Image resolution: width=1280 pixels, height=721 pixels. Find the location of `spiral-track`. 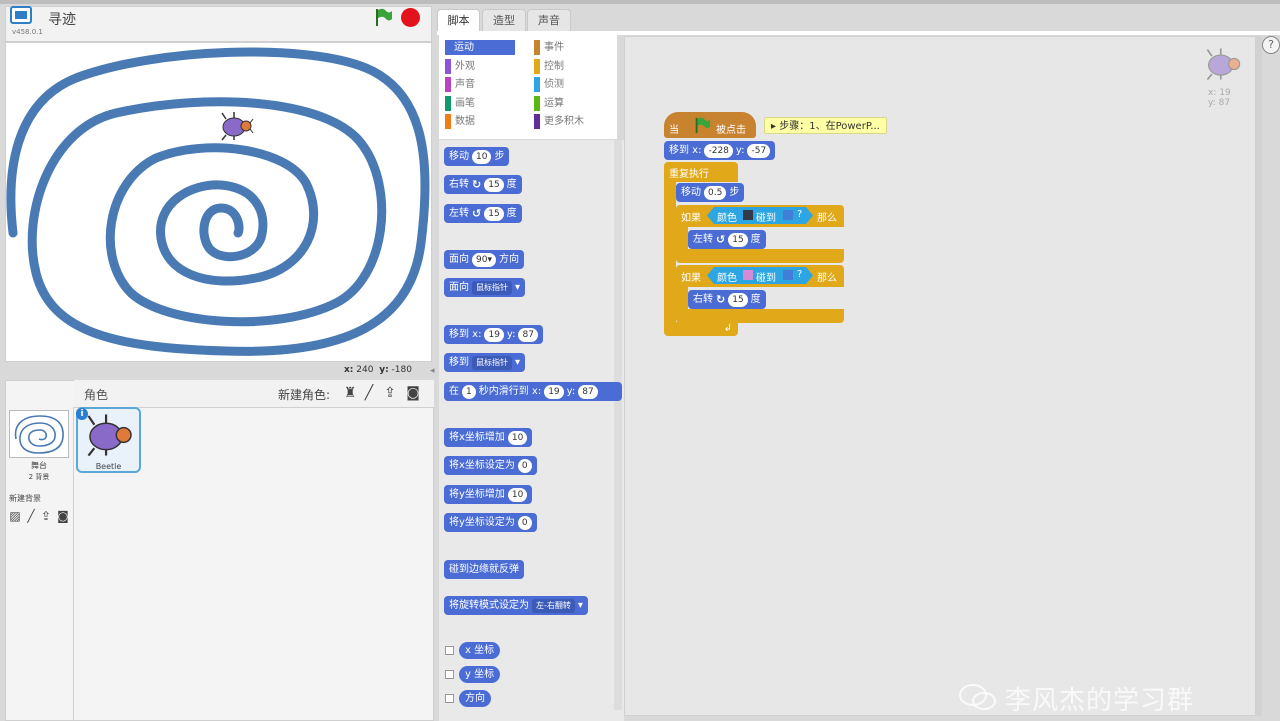

spiral-track is located at coordinates (218, 201).